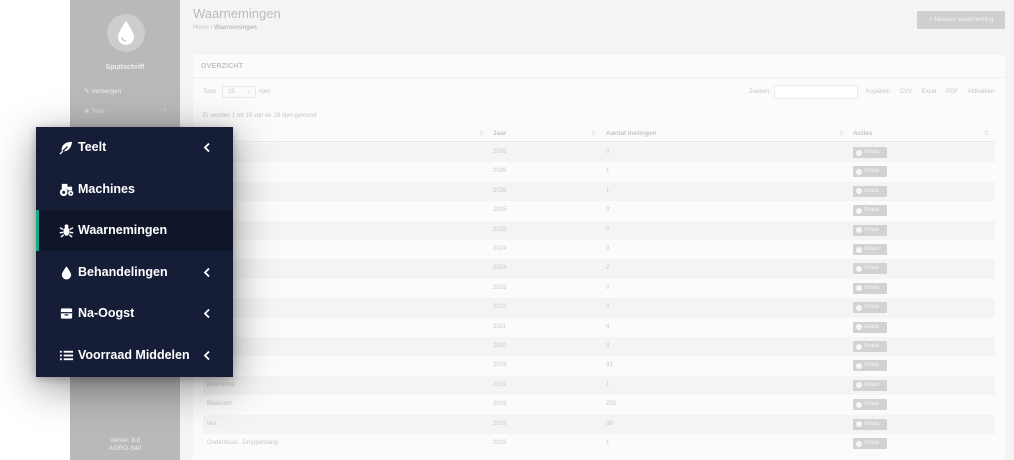  What do you see at coordinates (165, 109) in the screenshot?
I see `chevron-left-icon: ‹` at bounding box center [165, 109].